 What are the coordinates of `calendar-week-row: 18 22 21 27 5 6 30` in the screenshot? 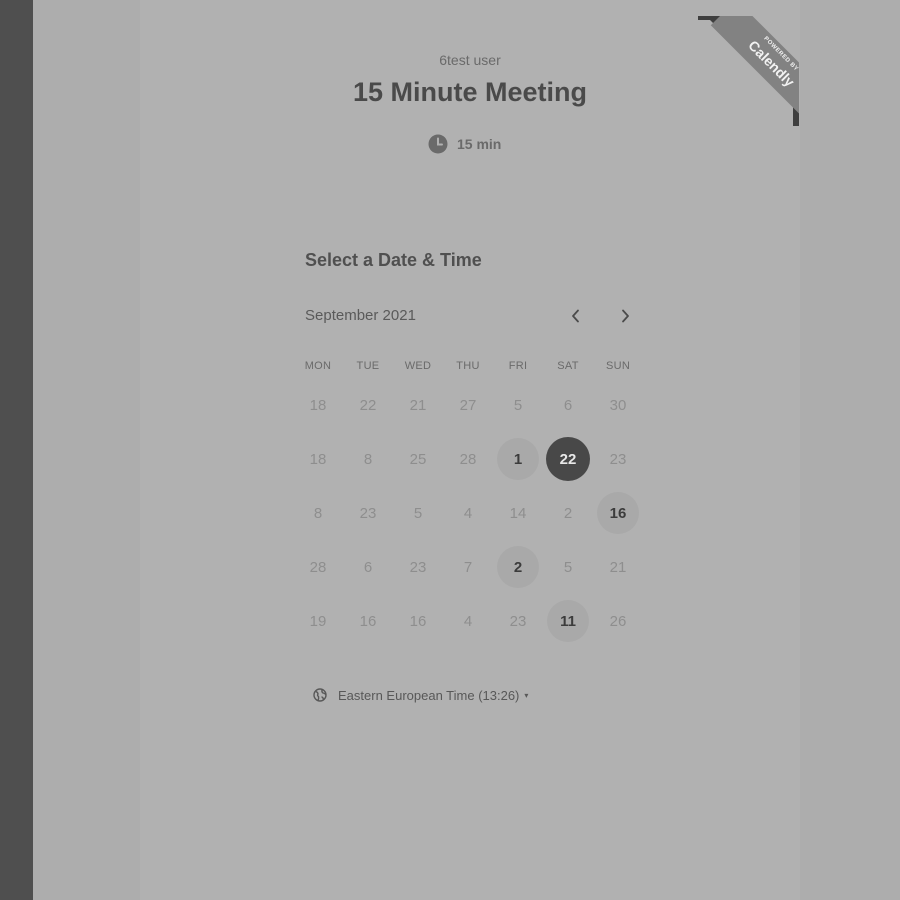 It's located at (468, 405).